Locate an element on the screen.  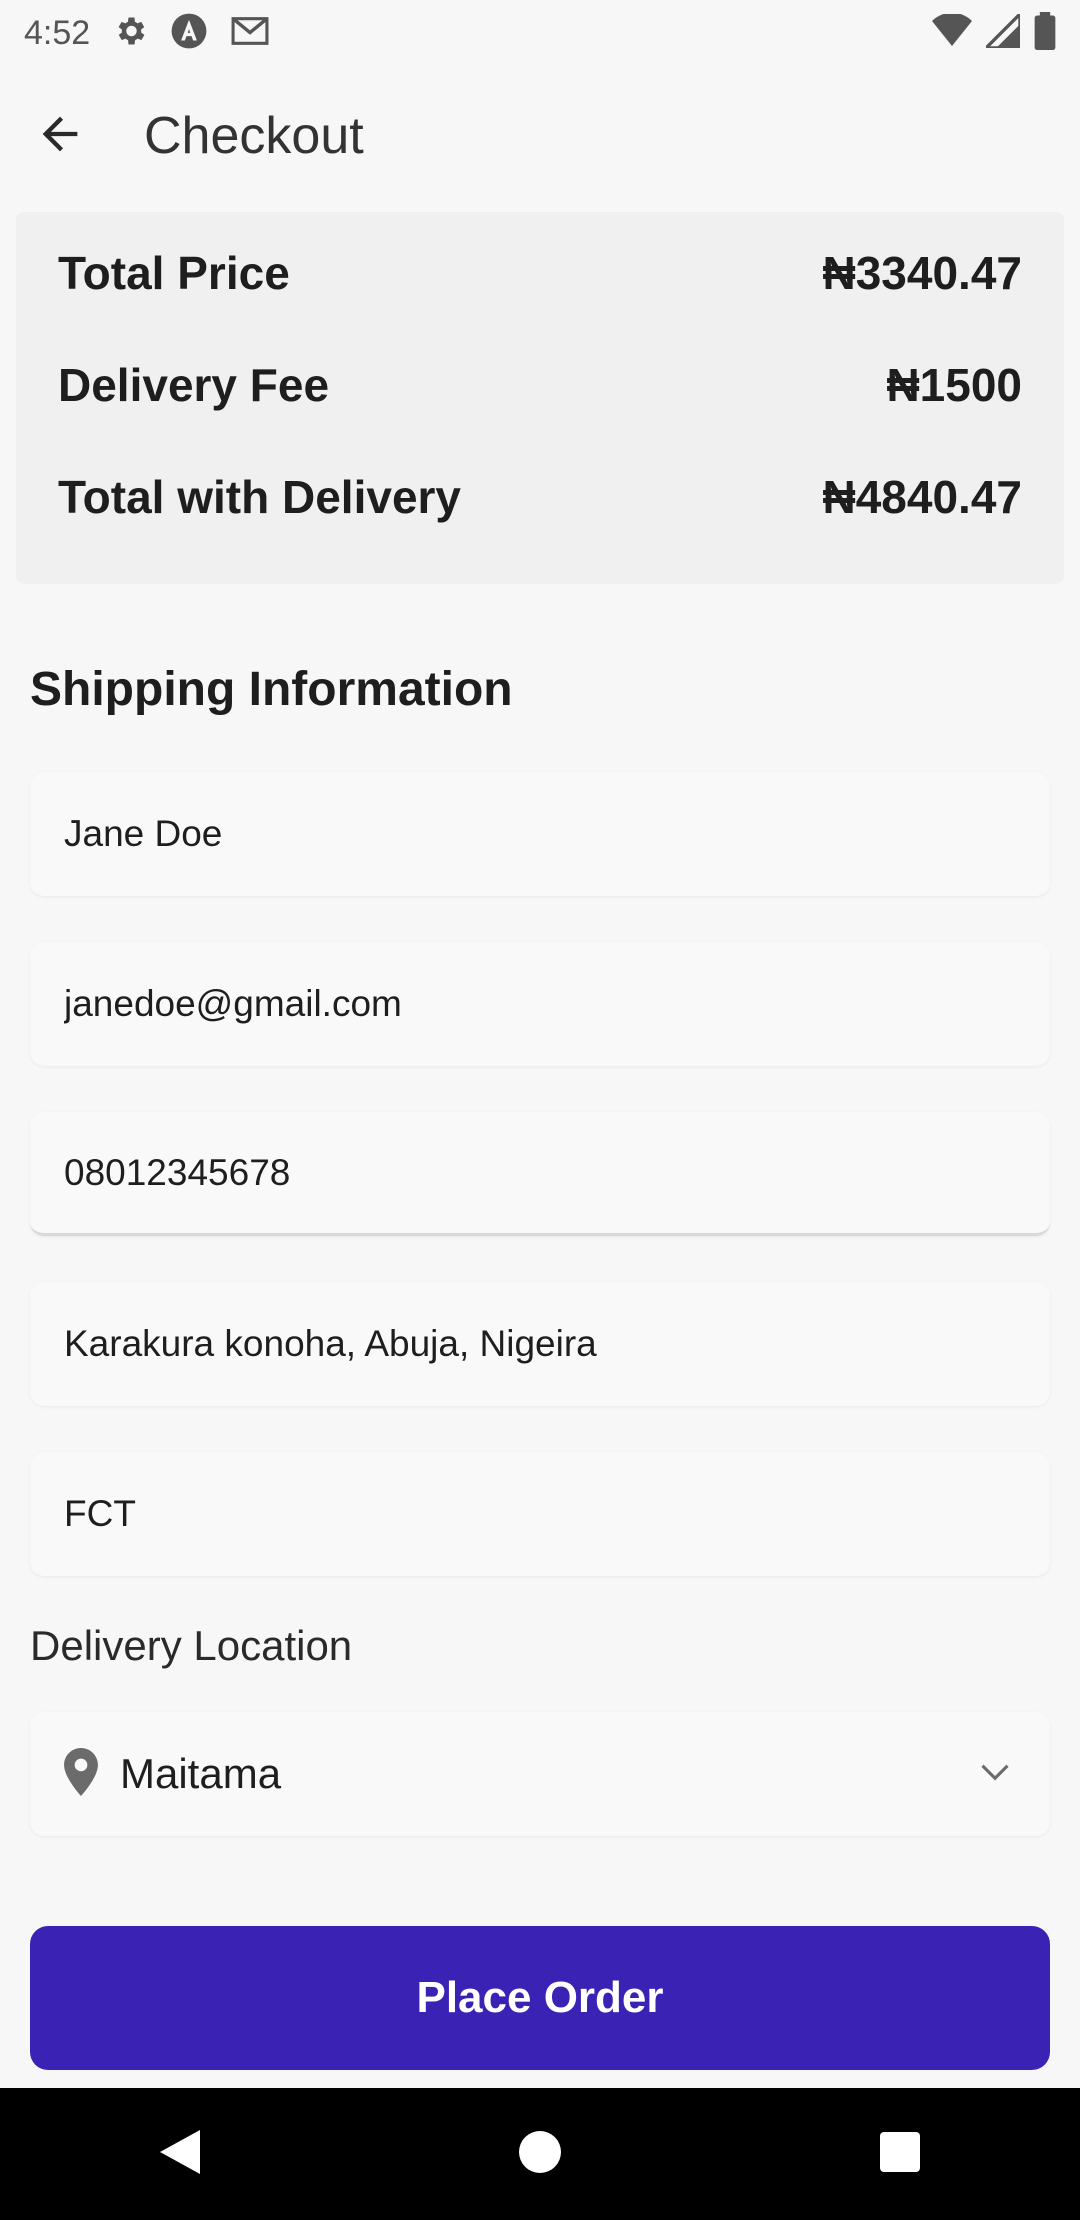
state-field is located at coordinates (540, 1514).